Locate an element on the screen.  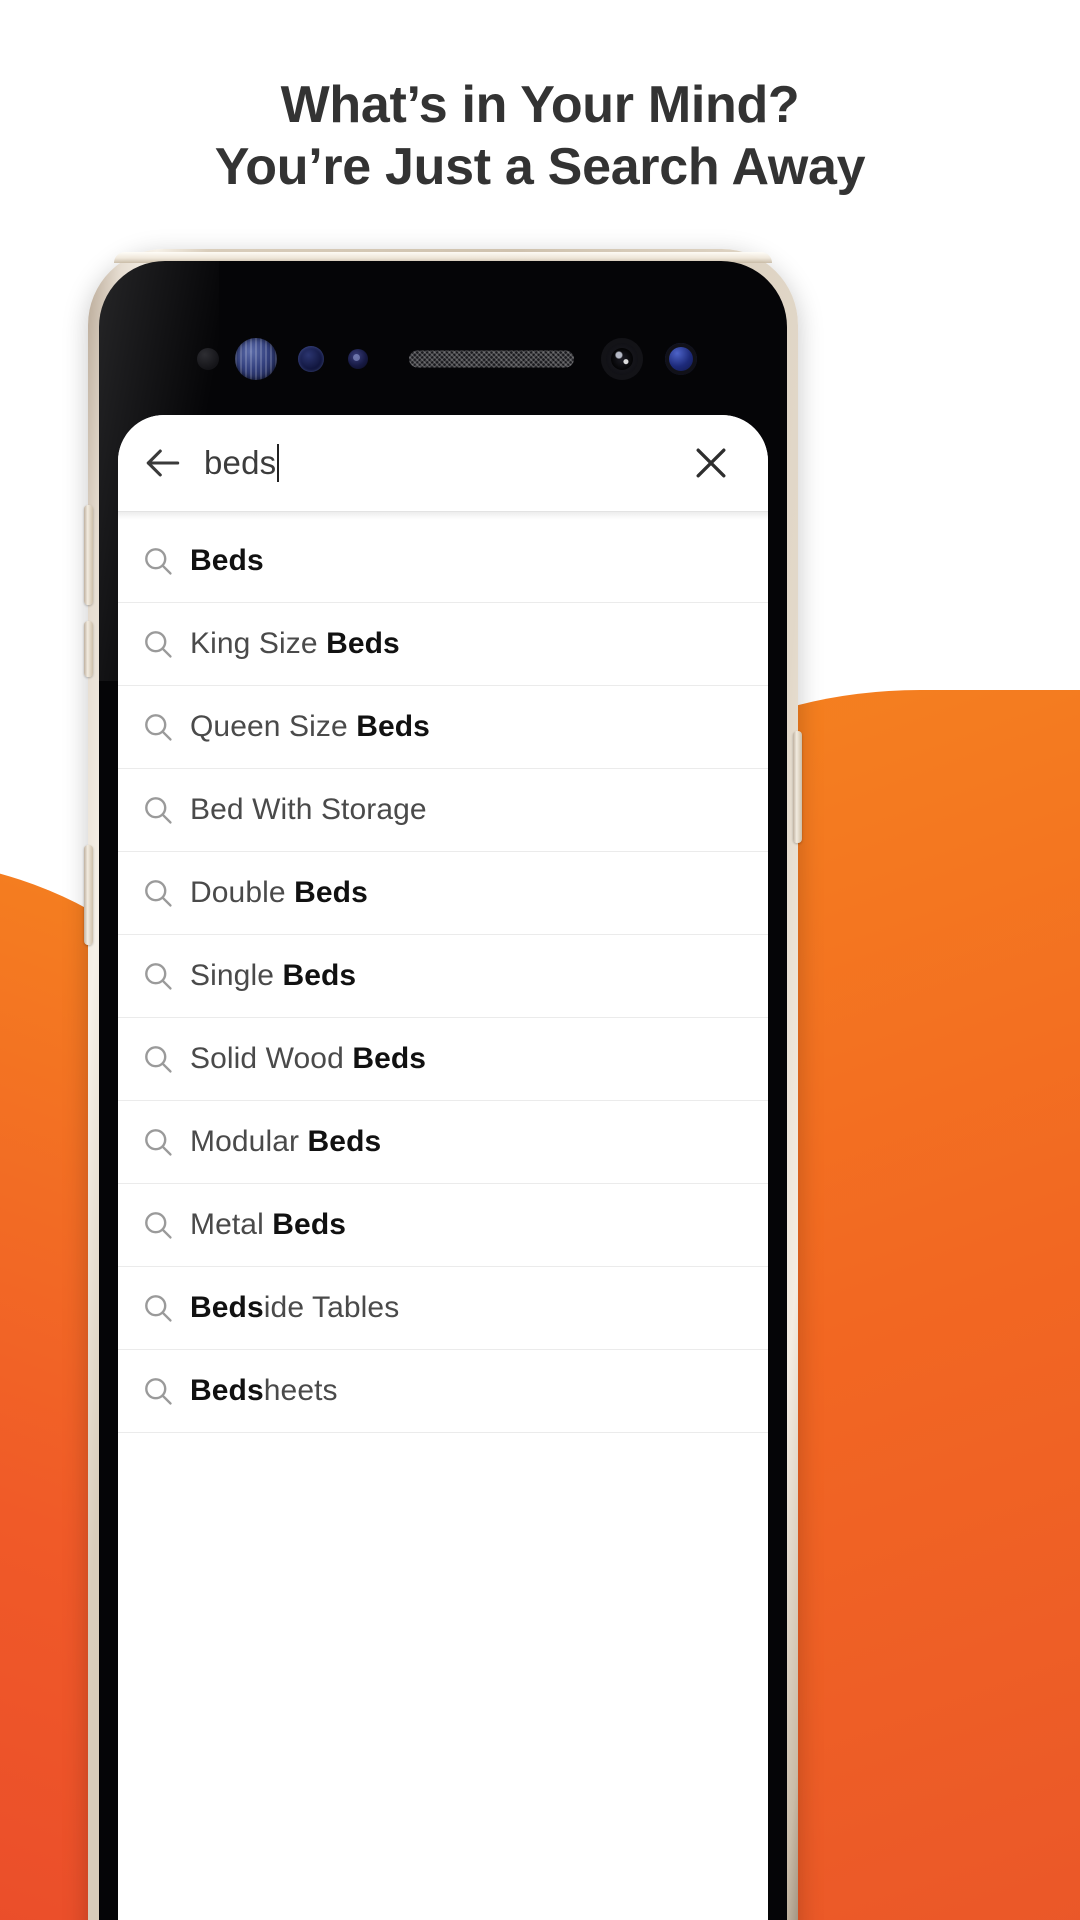
volume-down-button is located at coordinates (88, 895).